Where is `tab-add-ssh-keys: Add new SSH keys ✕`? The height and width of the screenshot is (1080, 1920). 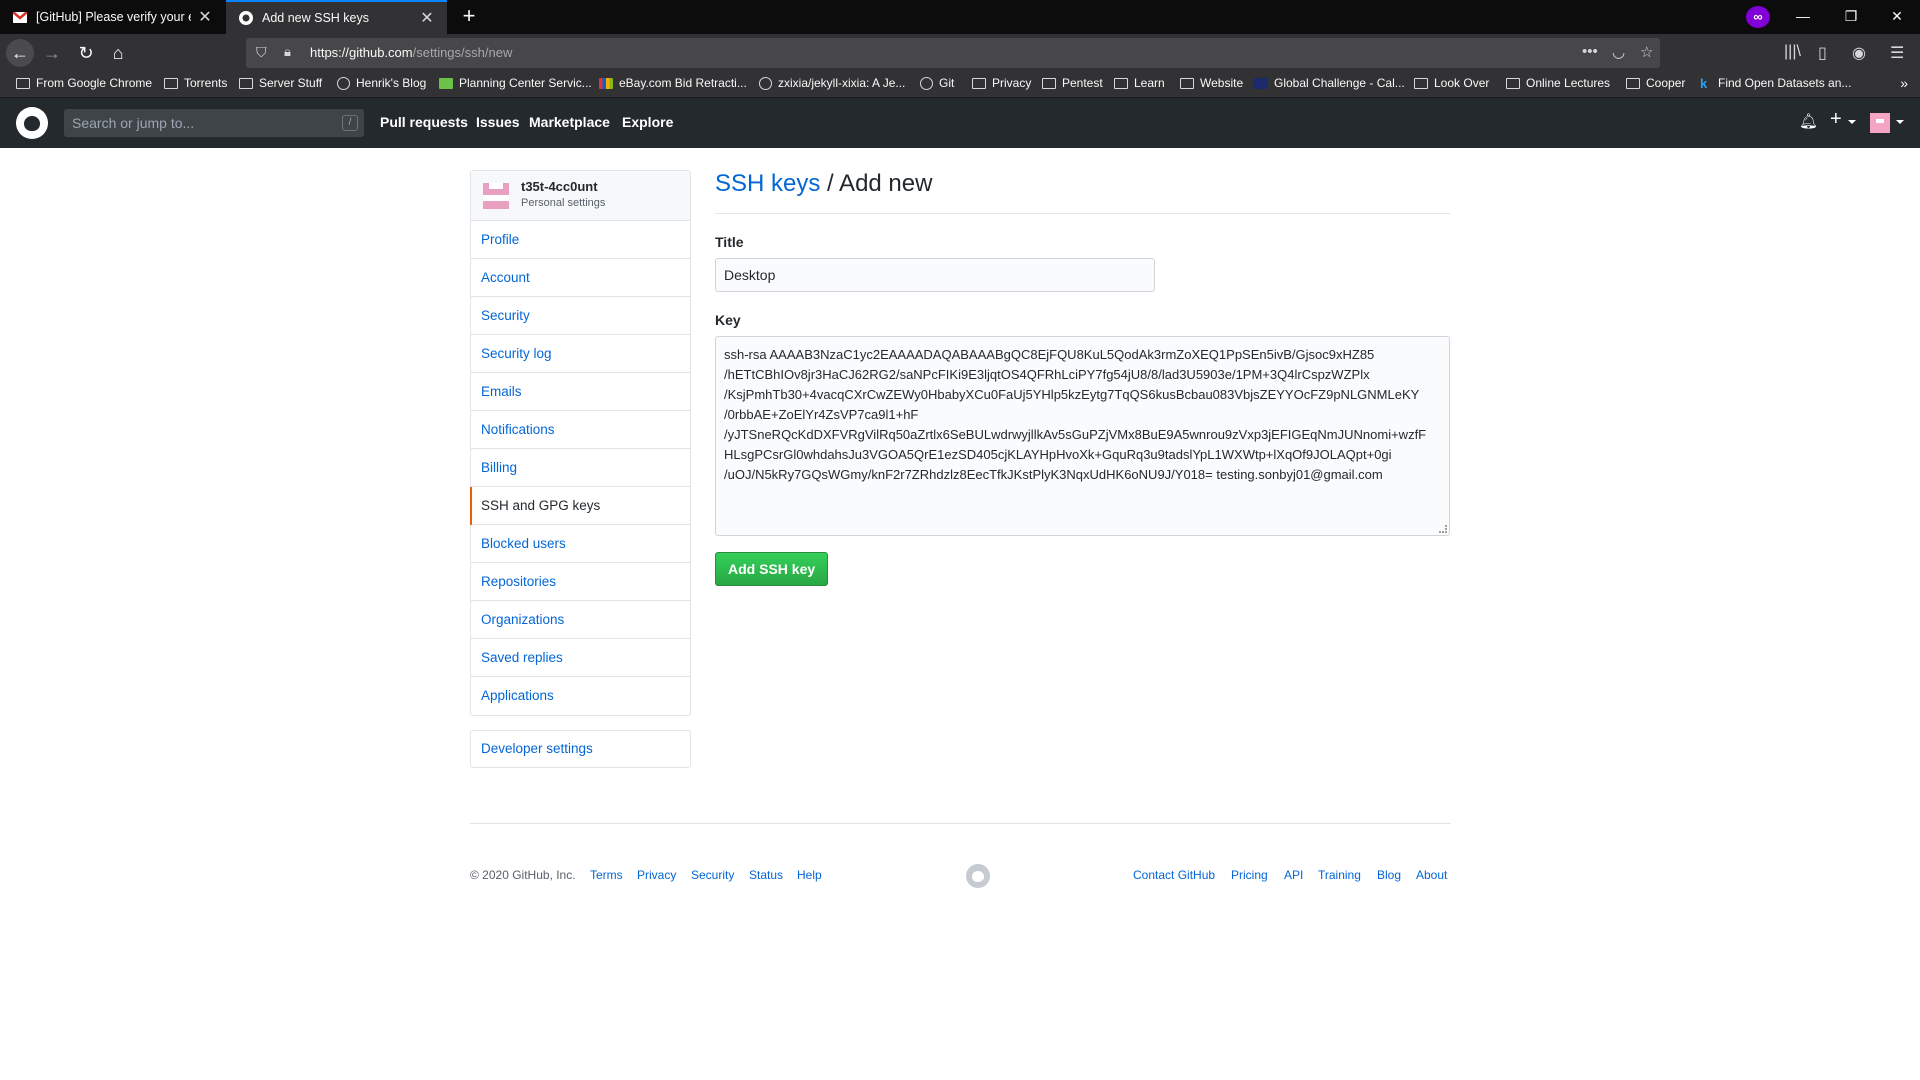 tab-add-ssh-keys: Add new SSH keys ✕ is located at coordinates (336, 17).